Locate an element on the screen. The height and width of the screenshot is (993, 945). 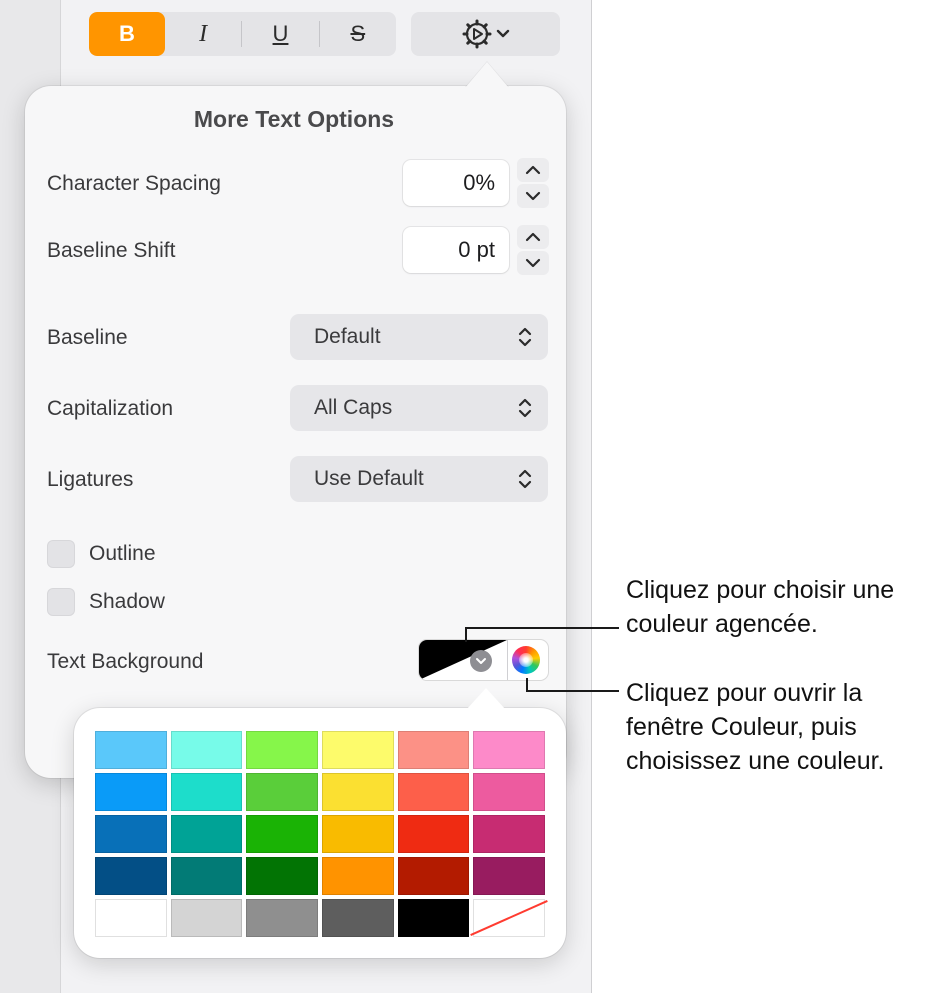
capitalization-label: Capitalization is located at coordinates (110, 408).